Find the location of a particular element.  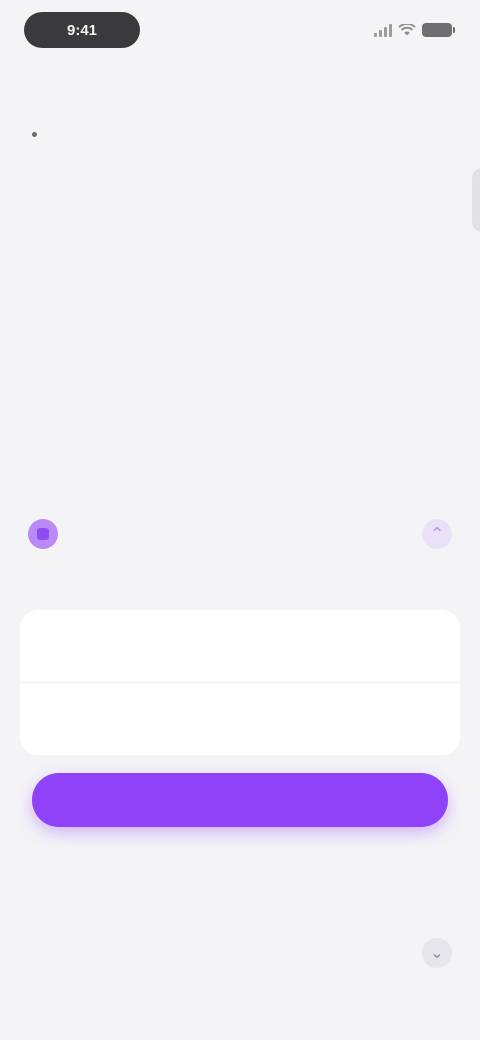

first-field is located at coordinates (240, 646).